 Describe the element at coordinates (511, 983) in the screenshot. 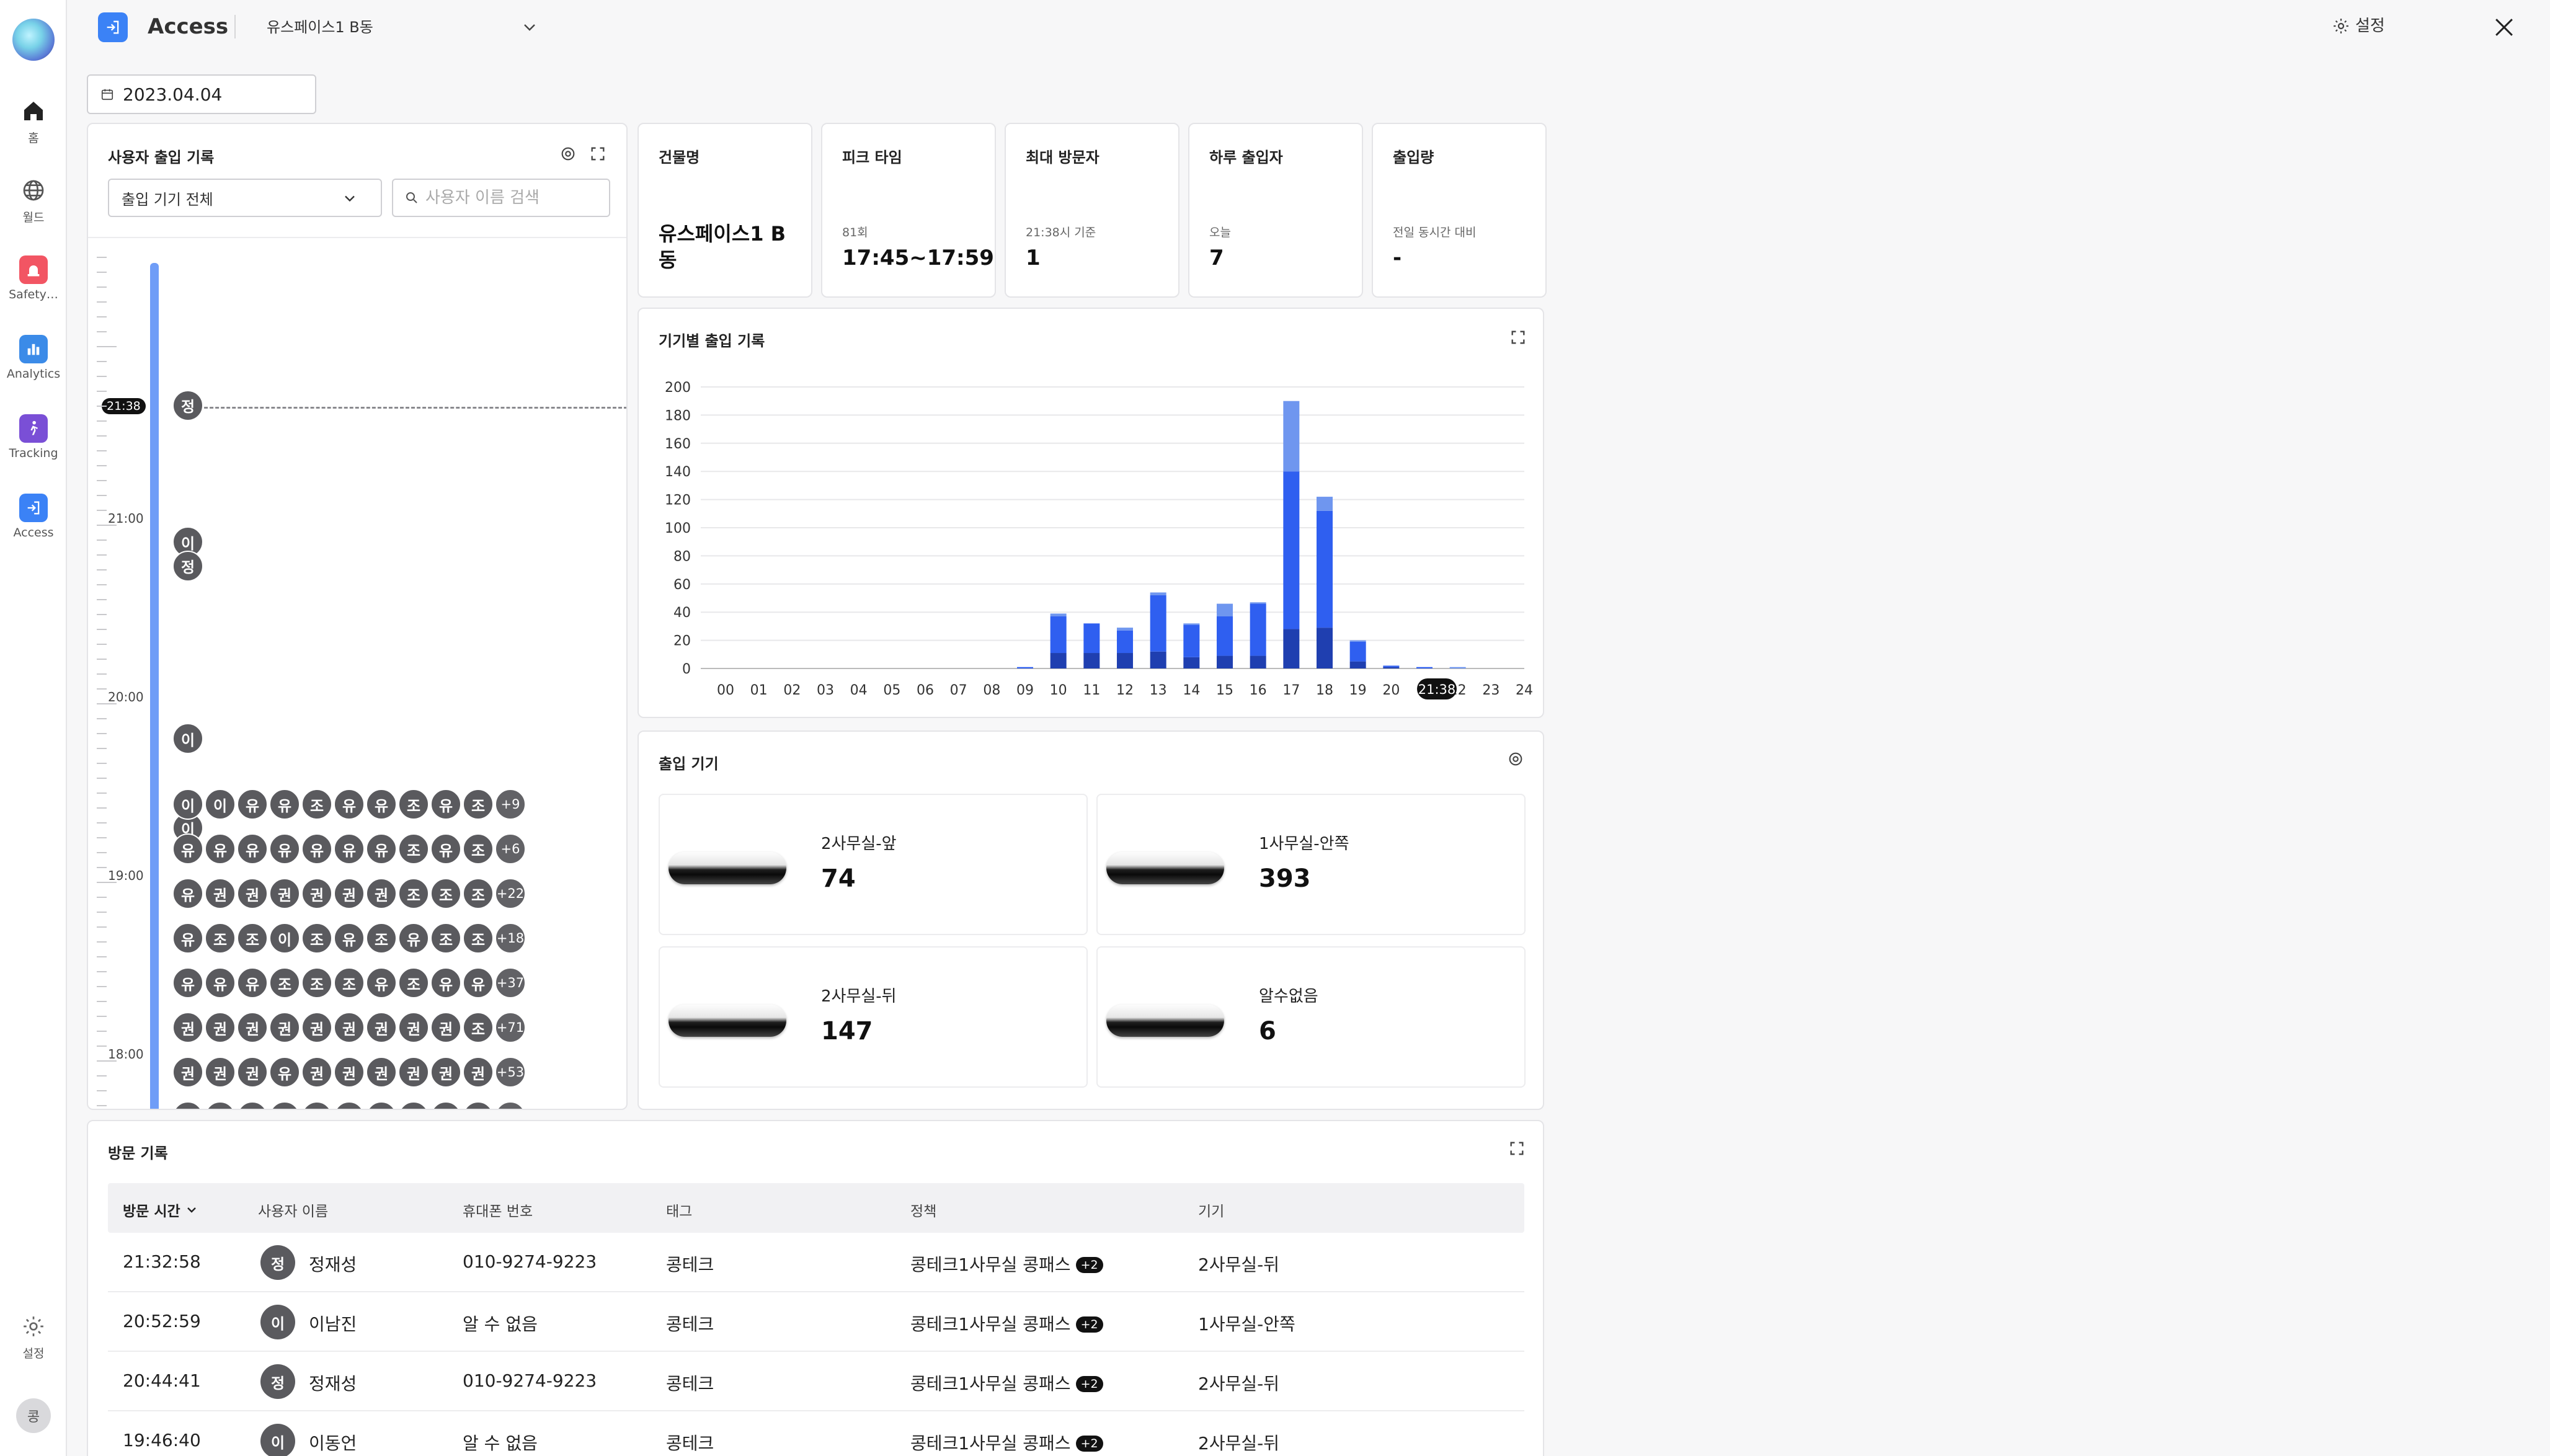

I see `more-users-badge: +37` at that location.